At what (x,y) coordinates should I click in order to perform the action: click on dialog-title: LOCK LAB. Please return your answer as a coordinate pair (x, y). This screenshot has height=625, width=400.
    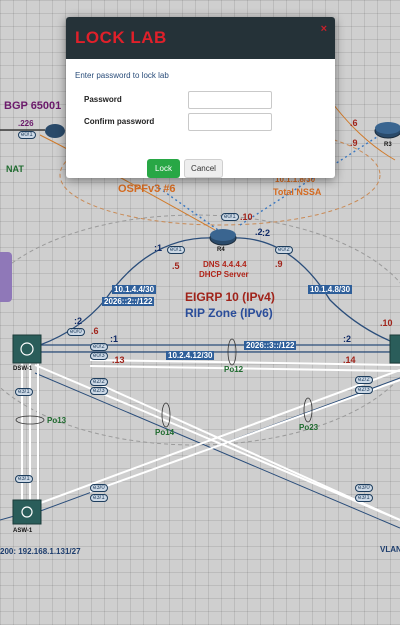
    Looking at the image, I should click on (121, 37).